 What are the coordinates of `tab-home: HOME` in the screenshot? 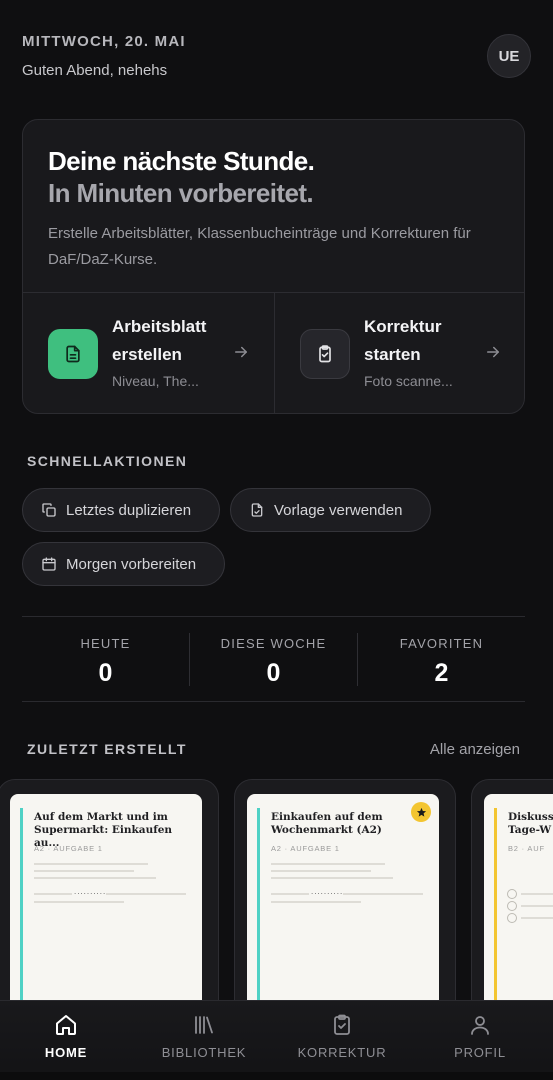 It's located at (67, 1037).